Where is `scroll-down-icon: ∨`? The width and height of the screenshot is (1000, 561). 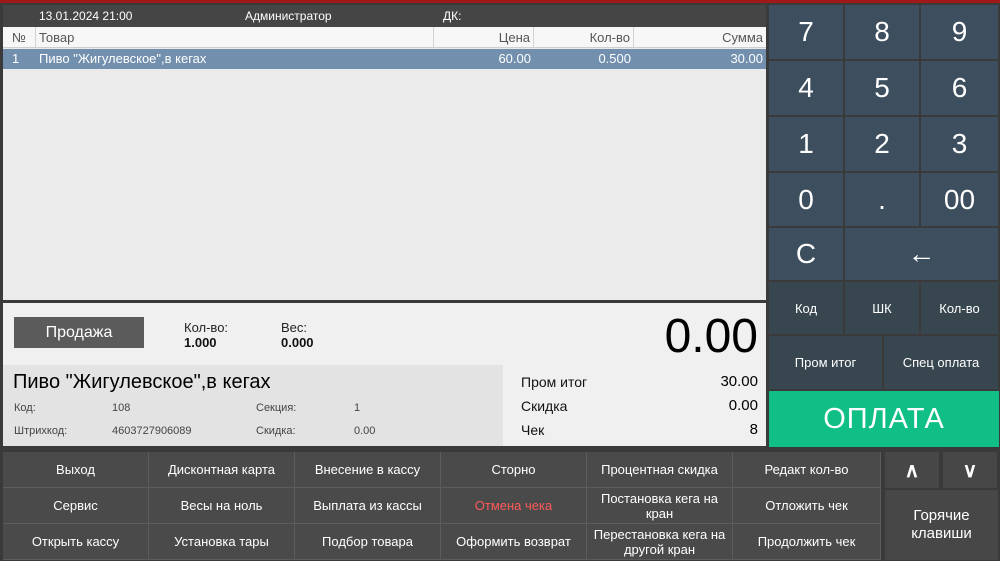 scroll-down-icon: ∨ is located at coordinates (970, 470).